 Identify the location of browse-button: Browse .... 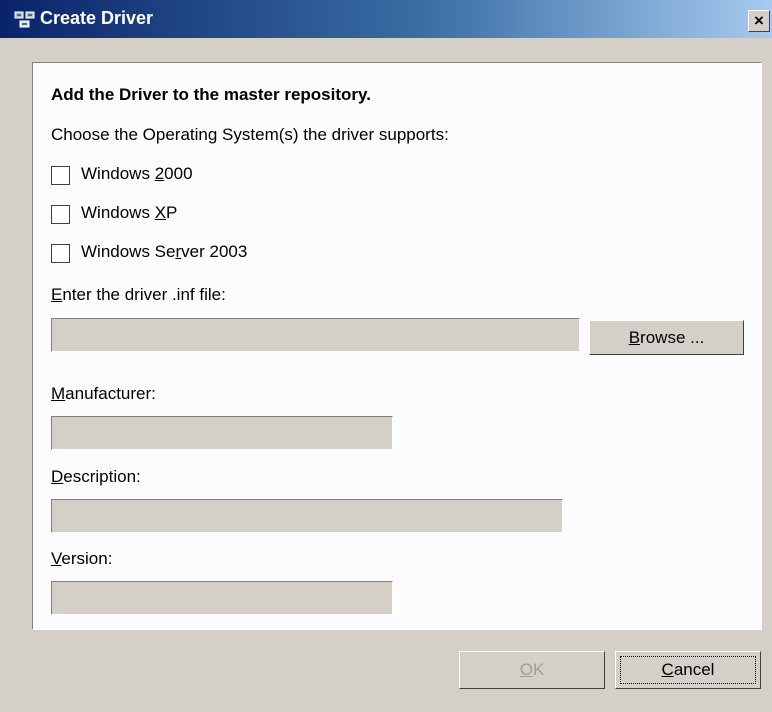
(666, 337).